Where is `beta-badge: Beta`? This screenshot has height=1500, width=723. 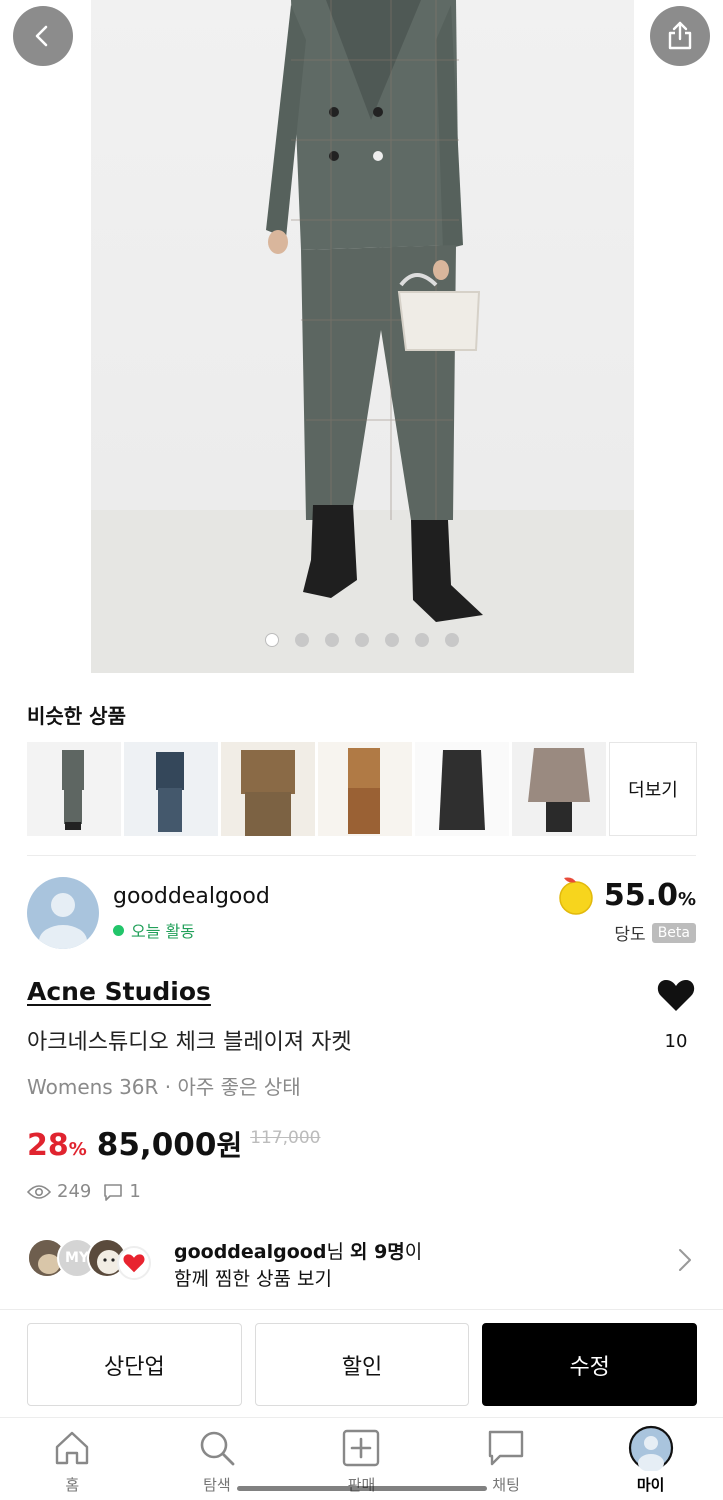 beta-badge: Beta is located at coordinates (673, 932).